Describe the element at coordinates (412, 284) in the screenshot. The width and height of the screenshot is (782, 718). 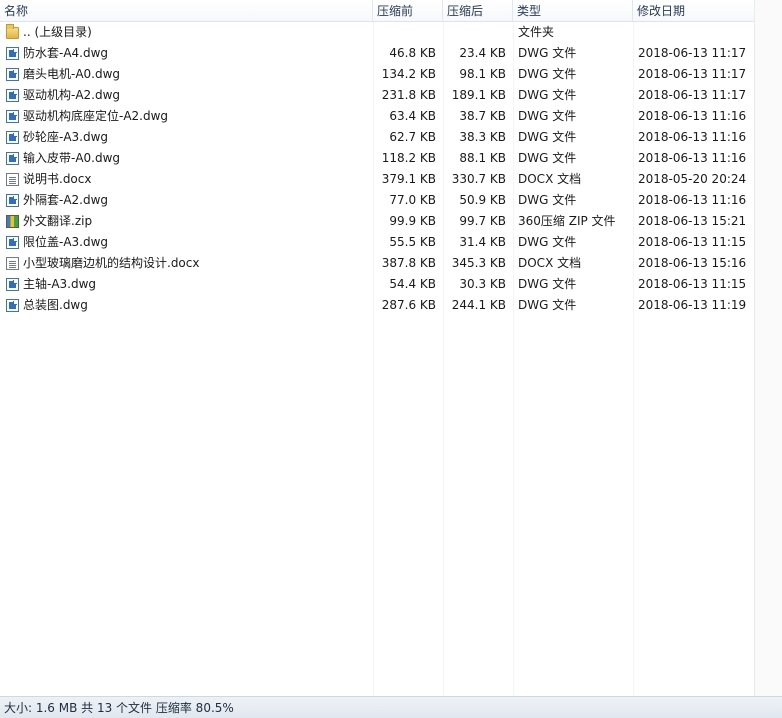
I see `compressed-size: 54.4 KB` at that location.